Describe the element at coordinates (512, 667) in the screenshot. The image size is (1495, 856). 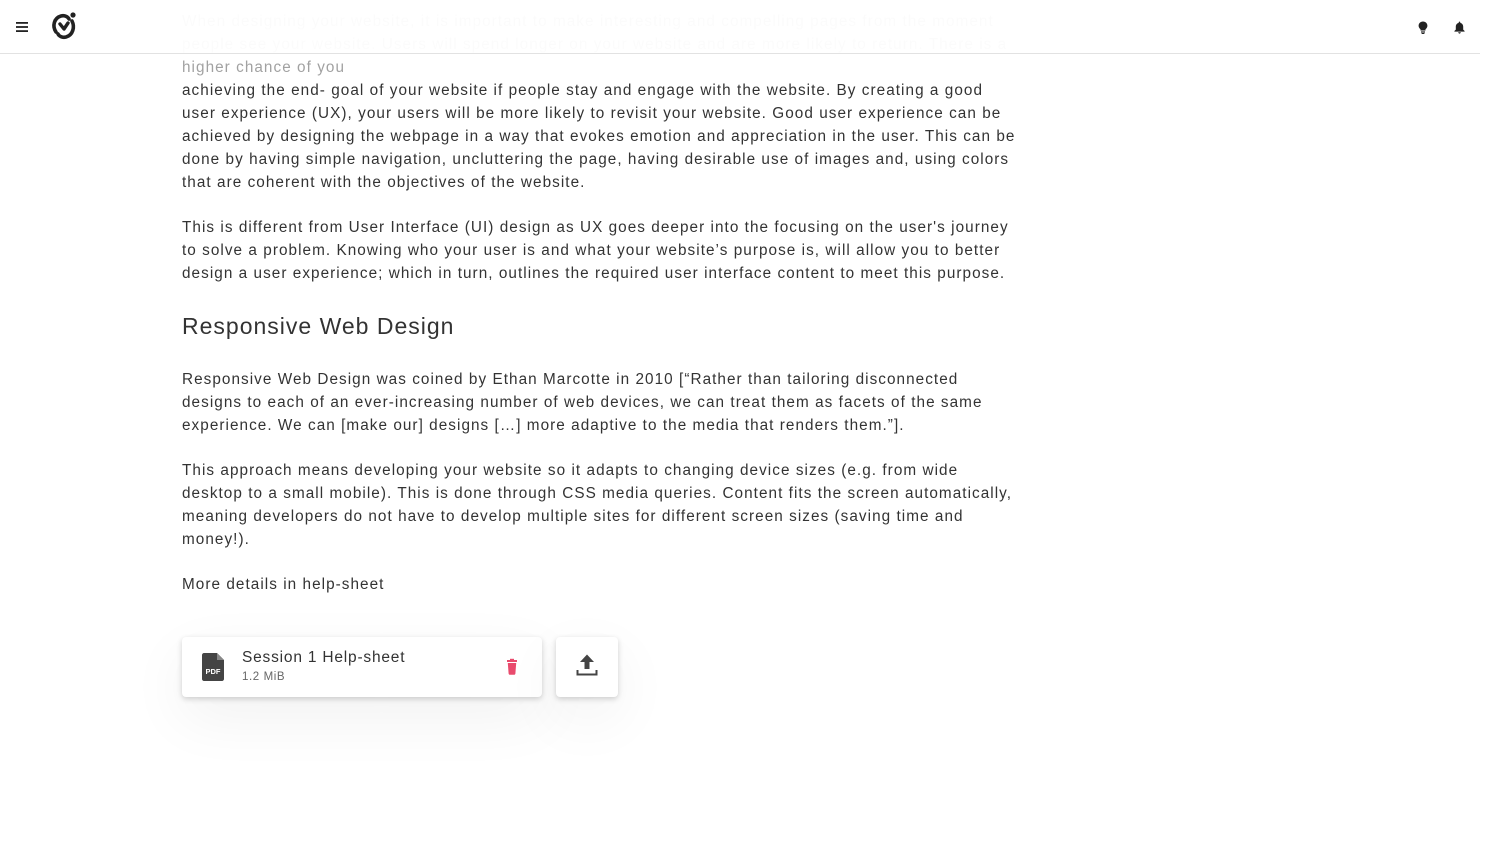
I see `trash-icon` at that location.